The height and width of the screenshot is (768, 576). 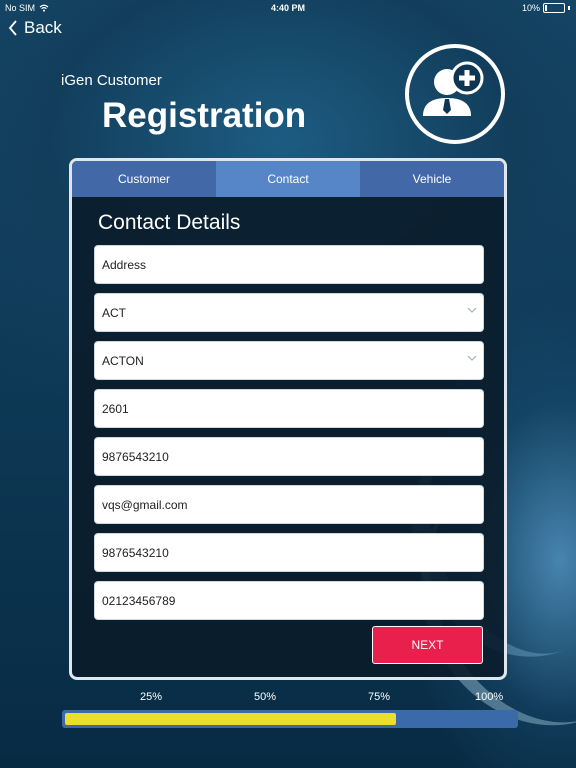 I want to click on page-title: Registration, so click(x=204, y=115).